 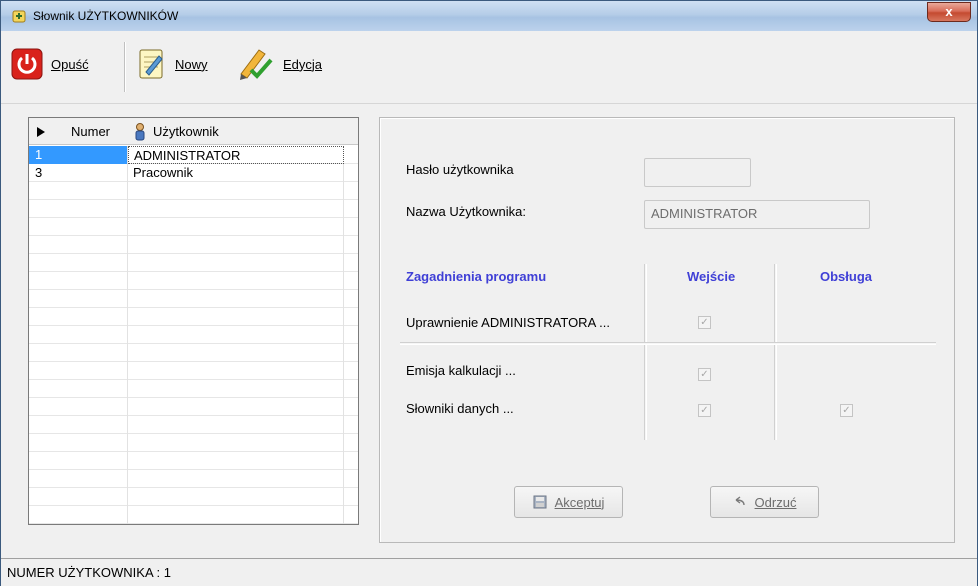 What do you see at coordinates (70, 64) in the screenshot?
I see `exit-label: Opuść` at bounding box center [70, 64].